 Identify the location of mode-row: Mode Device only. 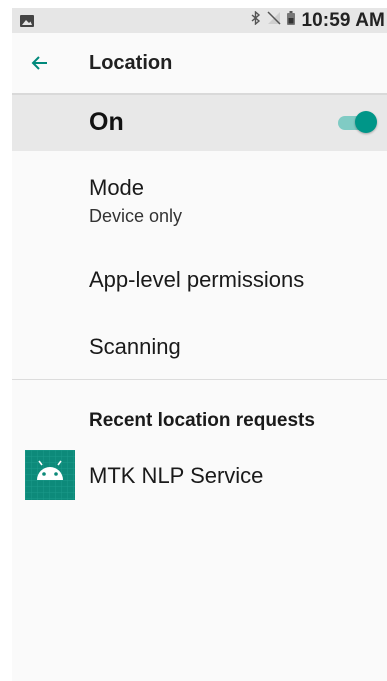
(199, 191).